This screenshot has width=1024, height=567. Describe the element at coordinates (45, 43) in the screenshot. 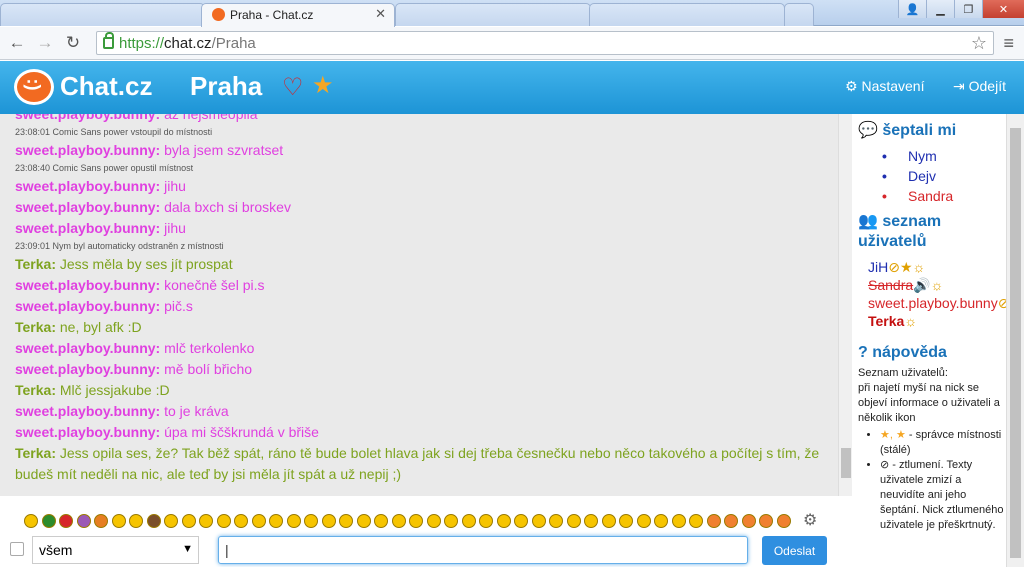

I see `forward-icon: →` at that location.